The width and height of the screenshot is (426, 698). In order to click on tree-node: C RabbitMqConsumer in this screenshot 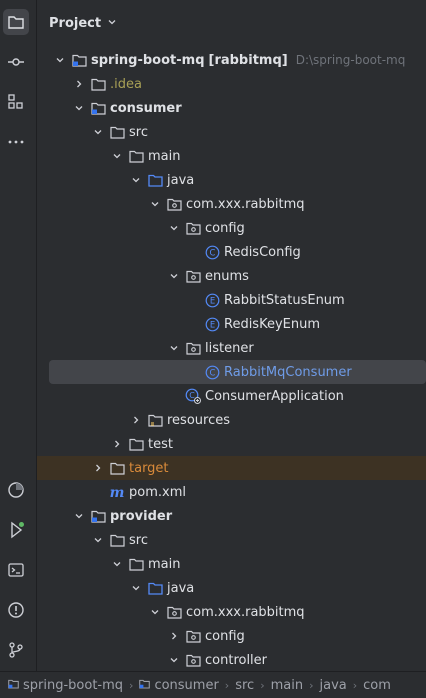, I will do `click(237, 372)`.